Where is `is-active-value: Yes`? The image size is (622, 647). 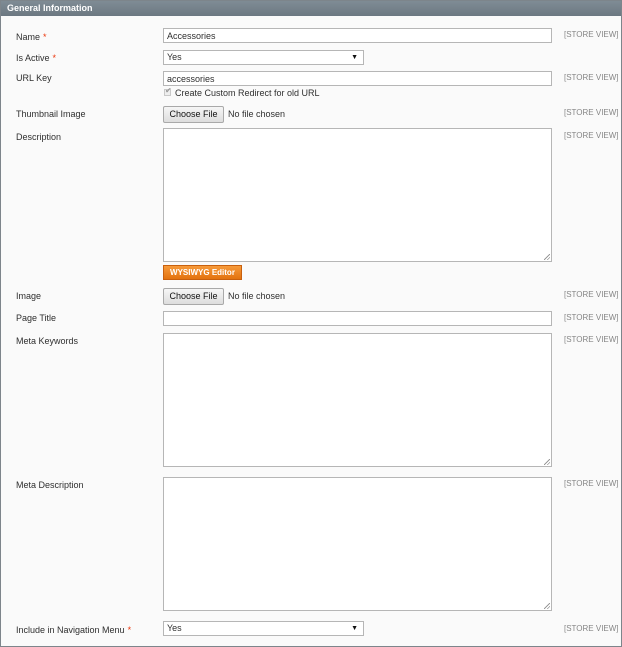 is-active-value: Yes is located at coordinates (174, 57).